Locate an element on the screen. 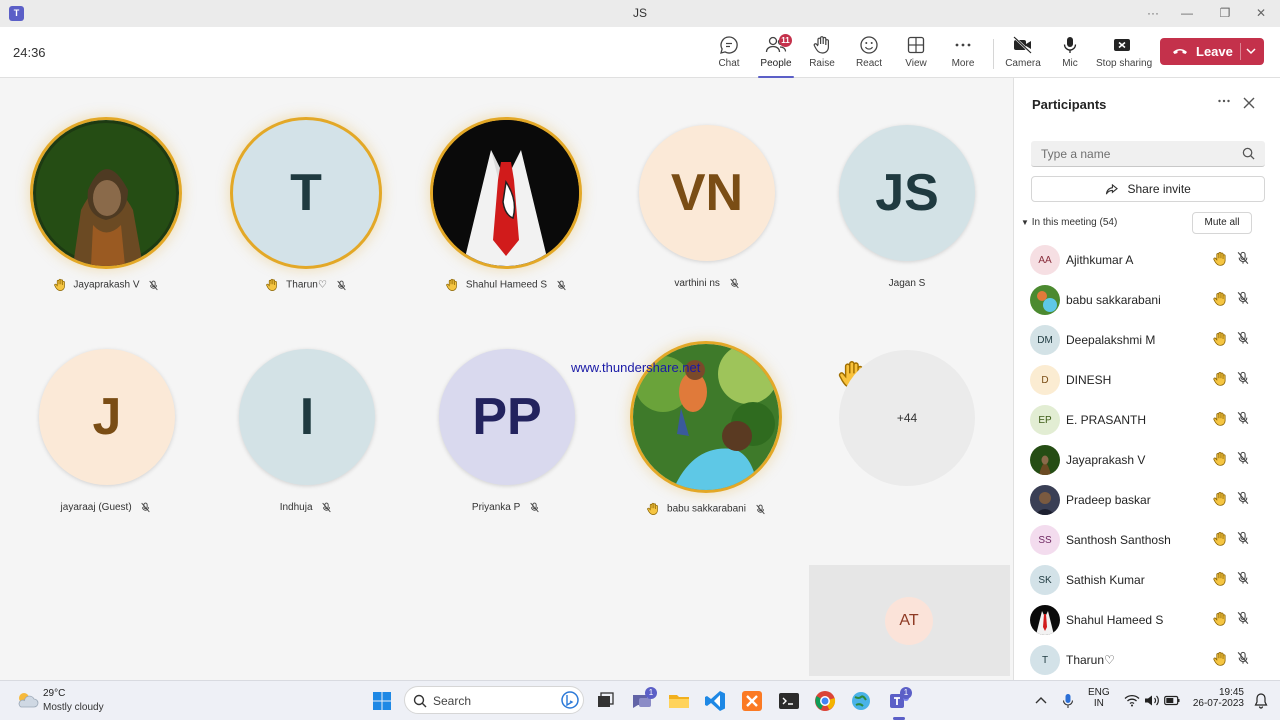  chrome-icon is located at coordinates (825, 701).